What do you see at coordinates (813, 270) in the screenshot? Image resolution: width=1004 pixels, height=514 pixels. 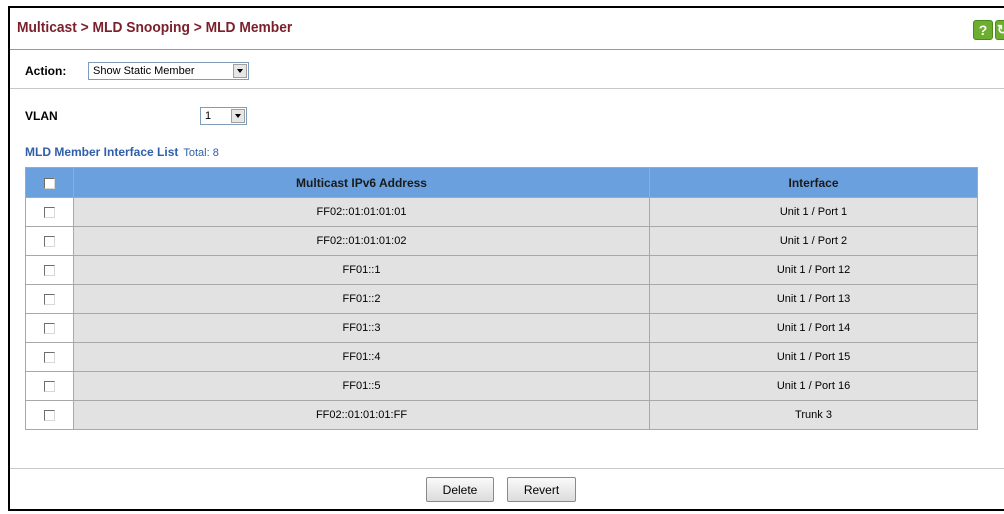 I see `row-interface: Unit 1 / Port 12` at bounding box center [813, 270].